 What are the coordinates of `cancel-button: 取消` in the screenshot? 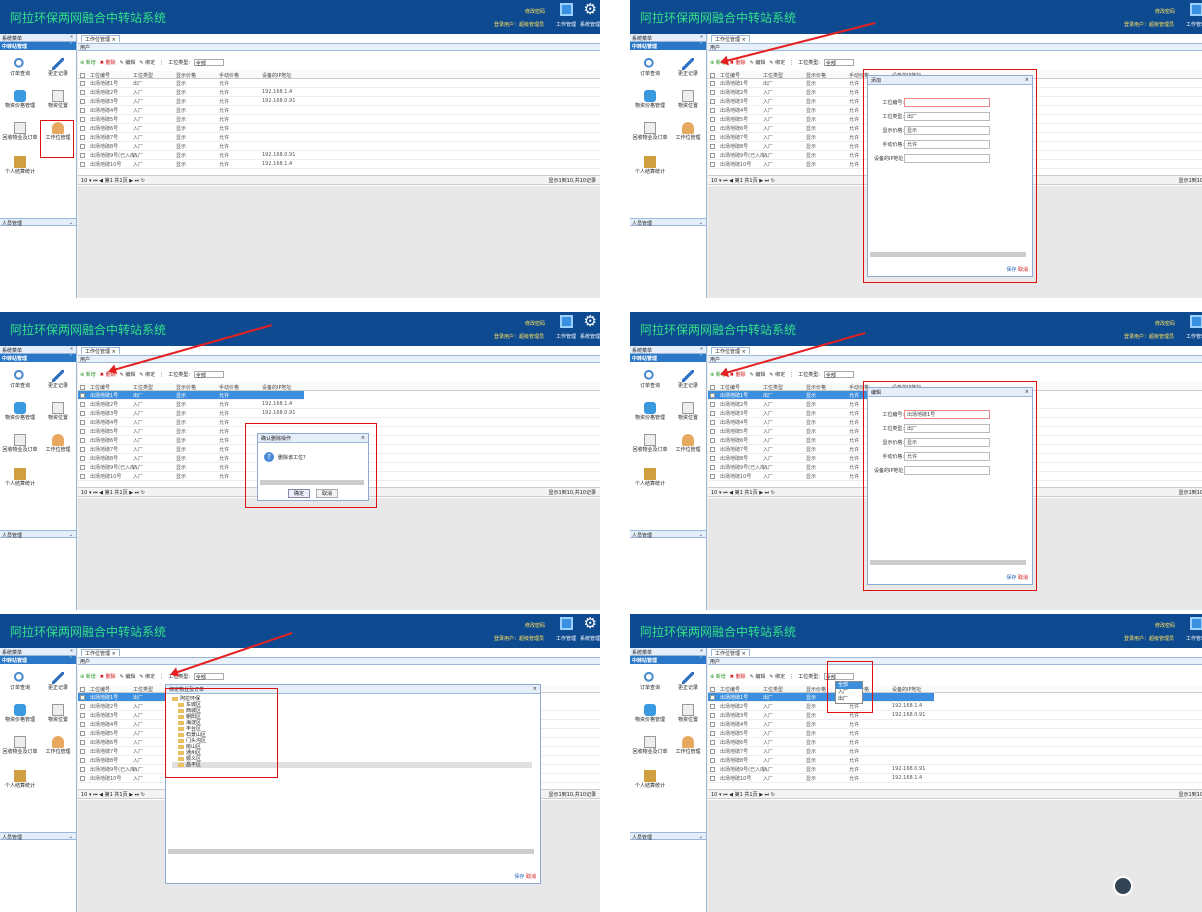 It's located at (531, 877).